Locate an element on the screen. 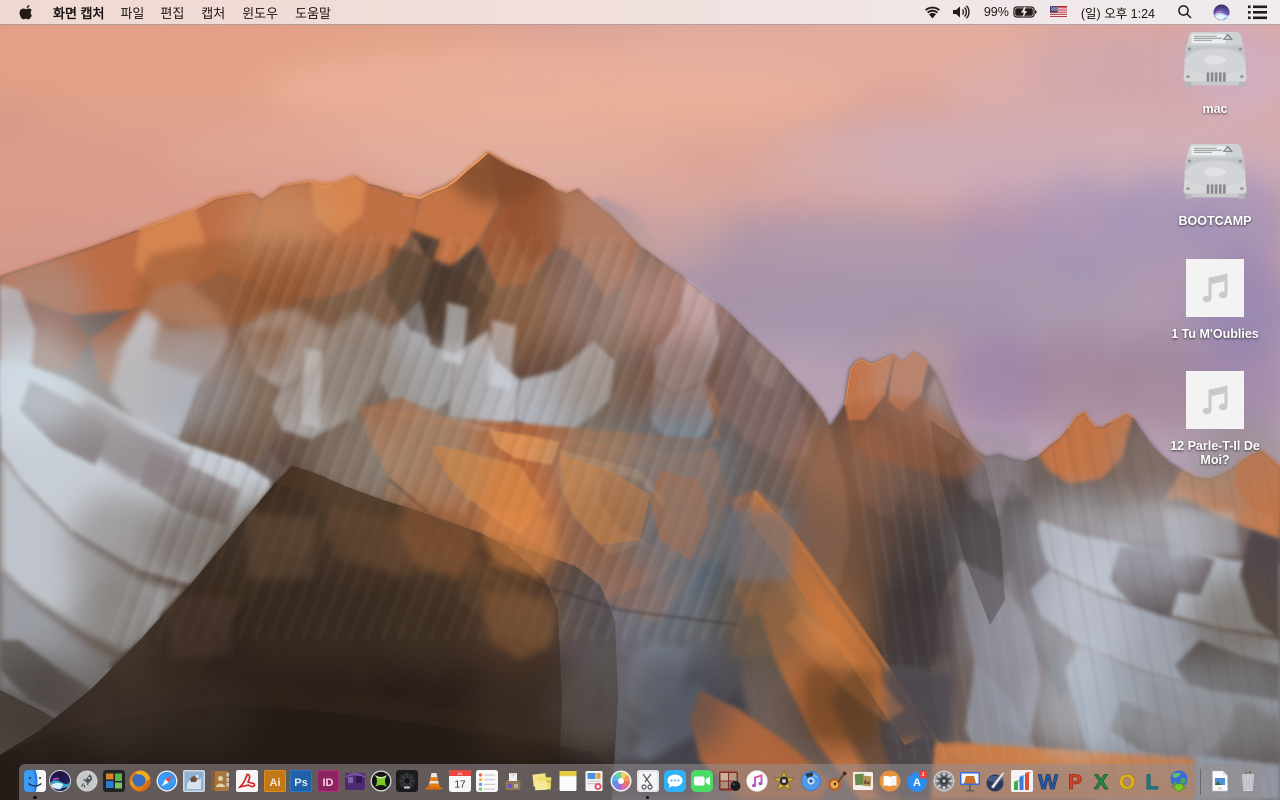 The width and height of the screenshot is (1280, 800). svg-text: O is located at coordinates (1127, 781).